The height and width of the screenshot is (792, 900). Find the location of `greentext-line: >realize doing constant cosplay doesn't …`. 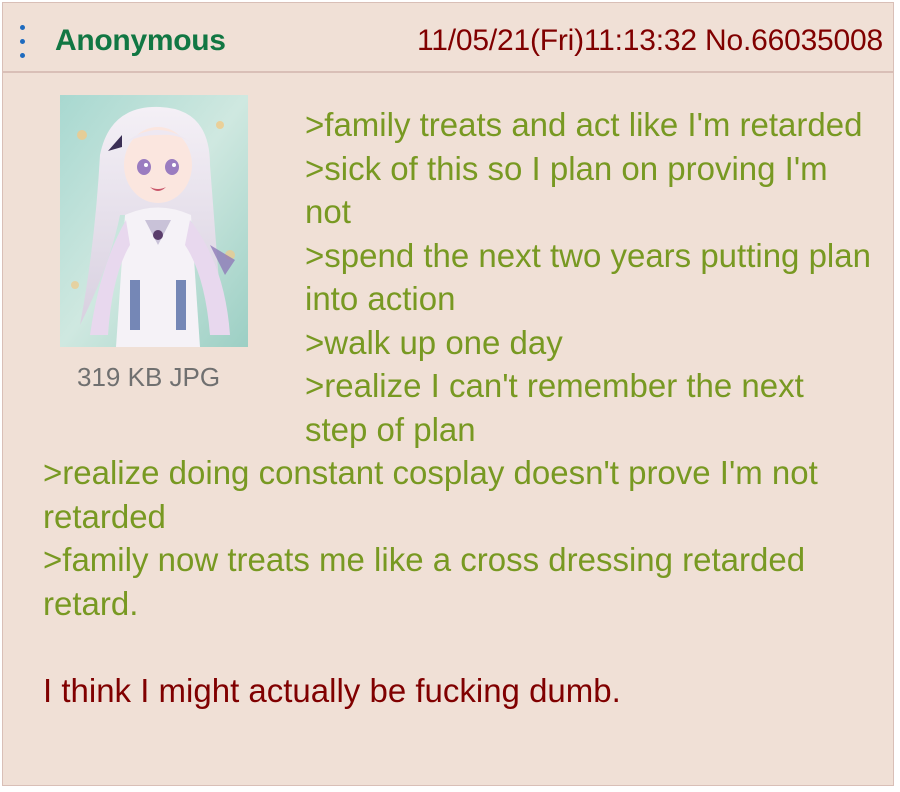

greentext-line: >realize doing constant cosplay doesn't … is located at coordinates (430, 494).